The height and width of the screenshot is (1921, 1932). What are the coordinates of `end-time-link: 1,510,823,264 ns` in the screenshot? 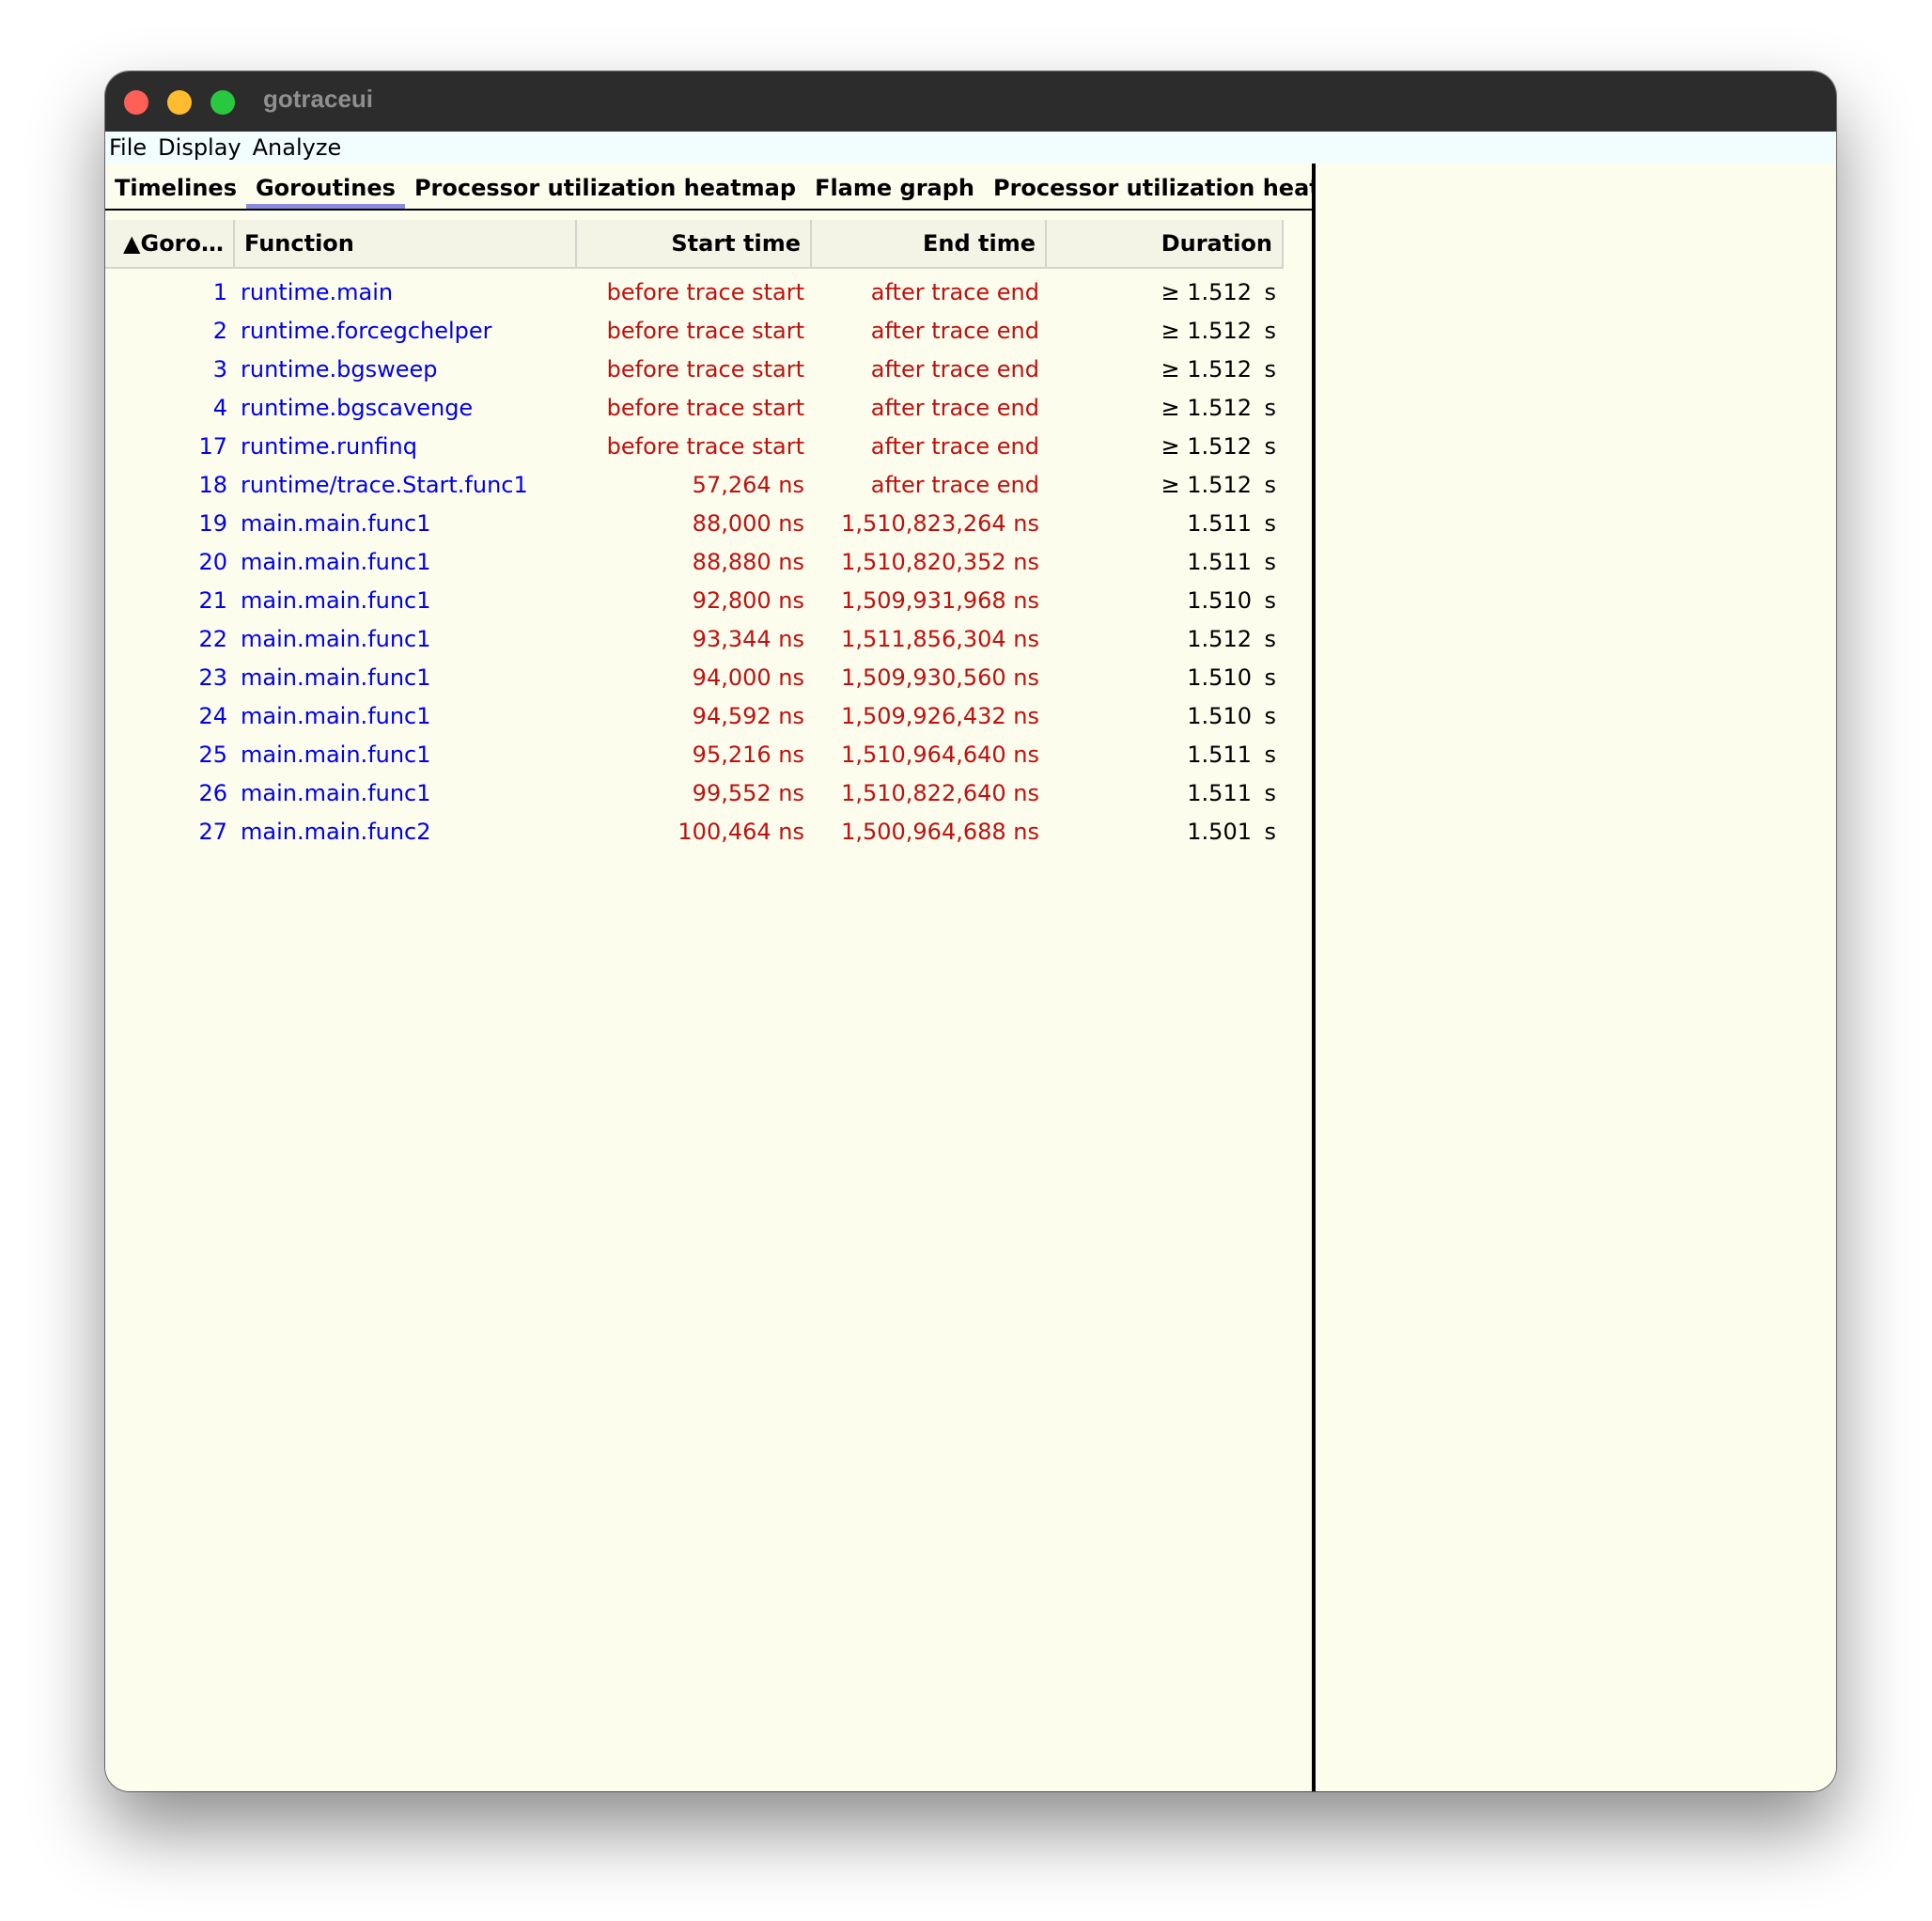 It's located at (929, 523).